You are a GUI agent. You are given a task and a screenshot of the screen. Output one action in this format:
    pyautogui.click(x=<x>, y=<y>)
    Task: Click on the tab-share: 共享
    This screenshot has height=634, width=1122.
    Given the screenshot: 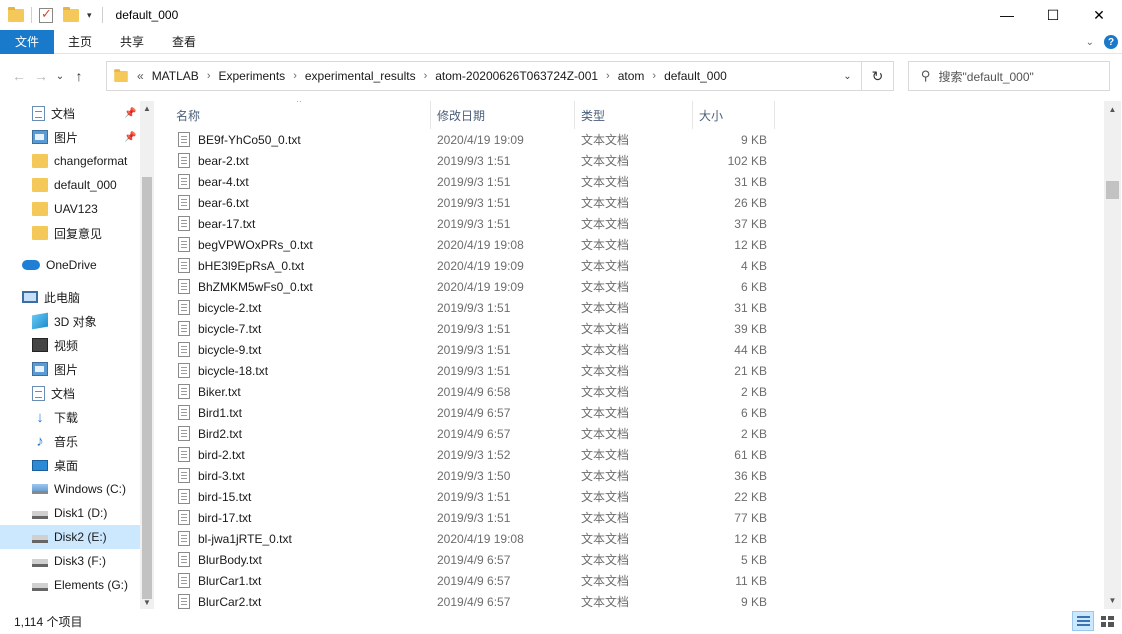 What is the action you would take?
    pyautogui.click(x=132, y=42)
    